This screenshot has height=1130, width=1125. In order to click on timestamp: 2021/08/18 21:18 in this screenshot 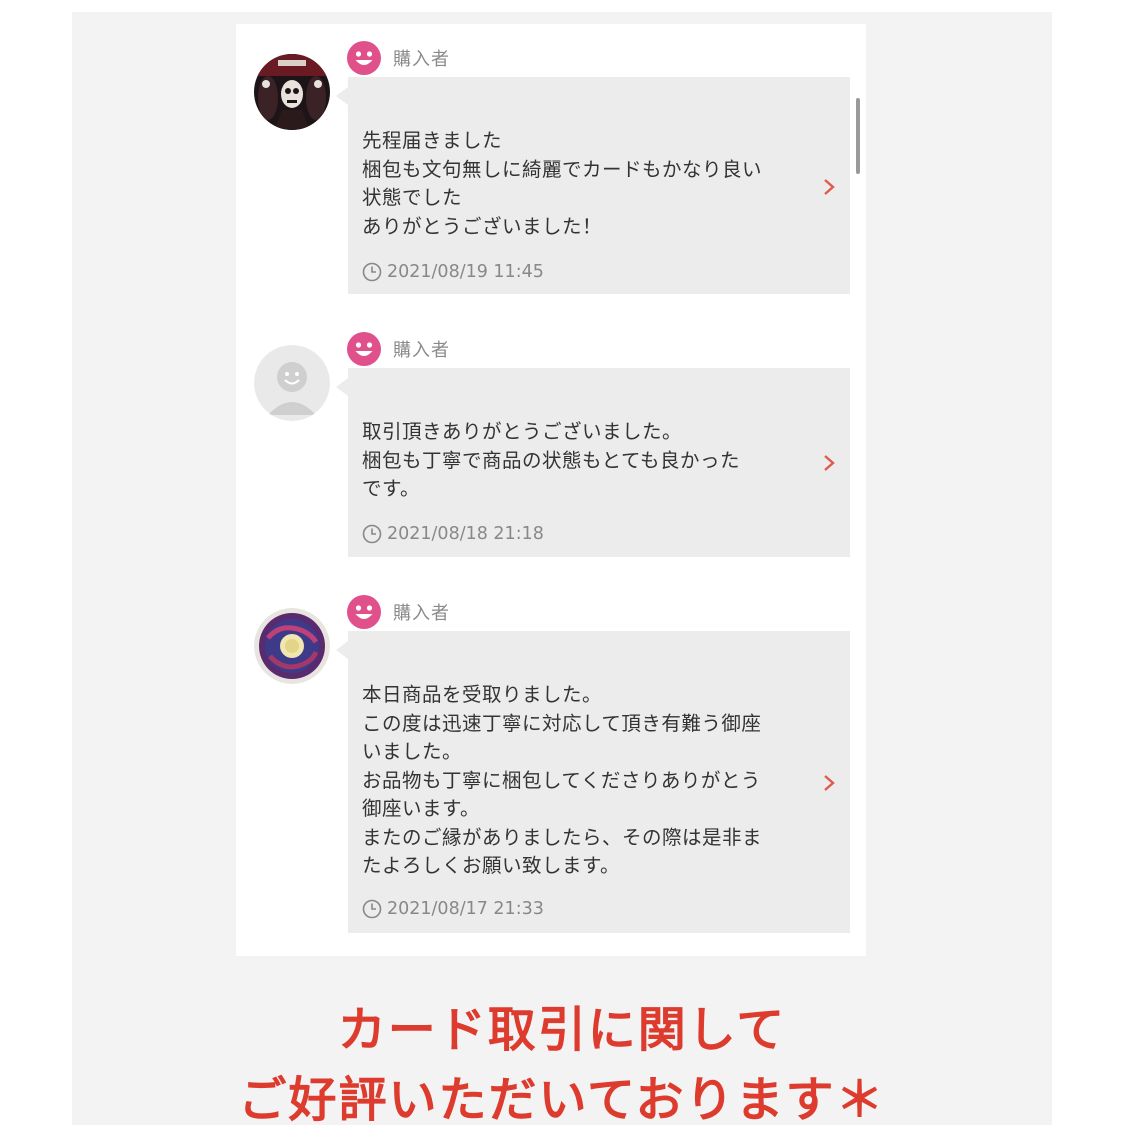, I will do `click(465, 534)`.